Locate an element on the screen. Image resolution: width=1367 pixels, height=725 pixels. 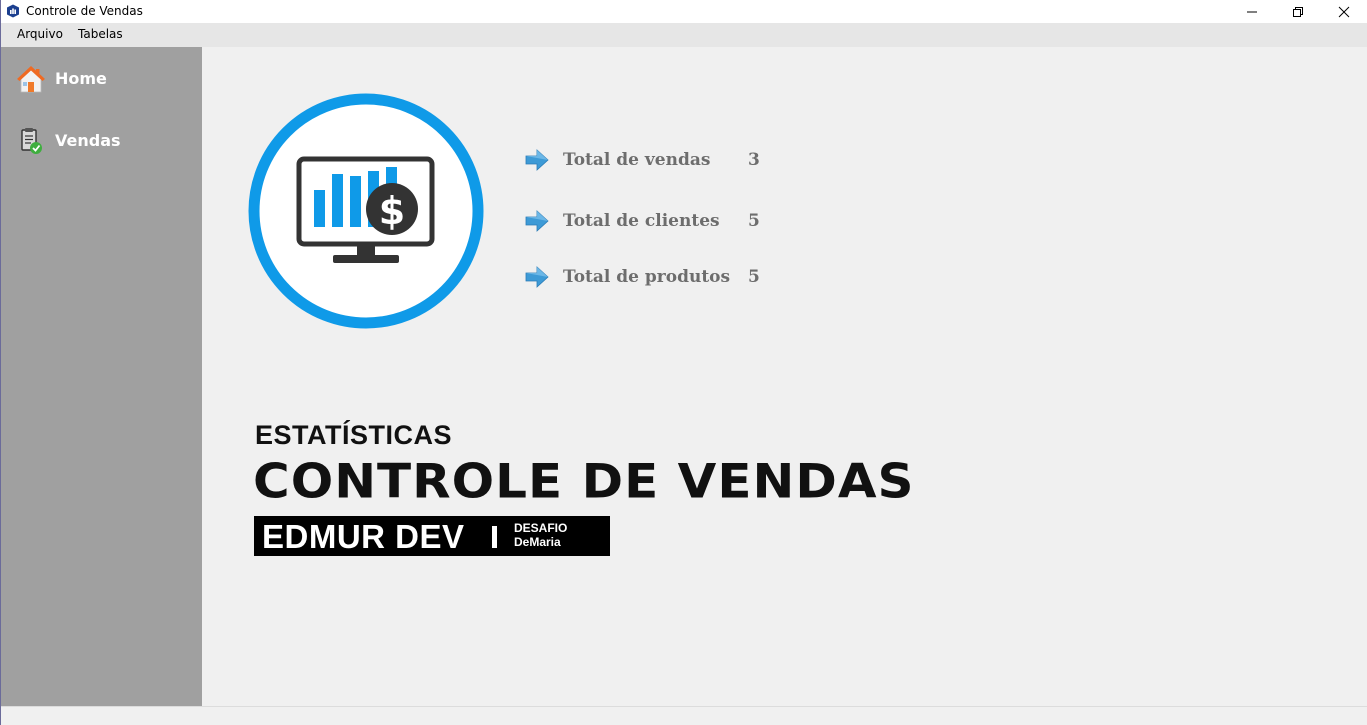
close-button is located at coordinates (1344, 11).